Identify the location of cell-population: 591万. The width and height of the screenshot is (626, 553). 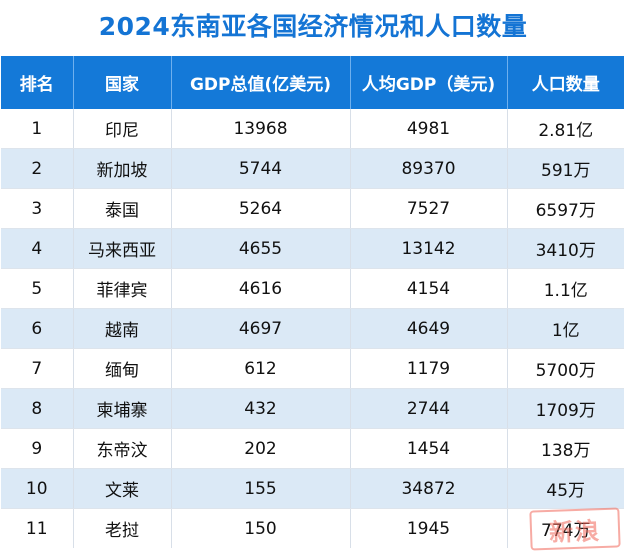
(565, 168).